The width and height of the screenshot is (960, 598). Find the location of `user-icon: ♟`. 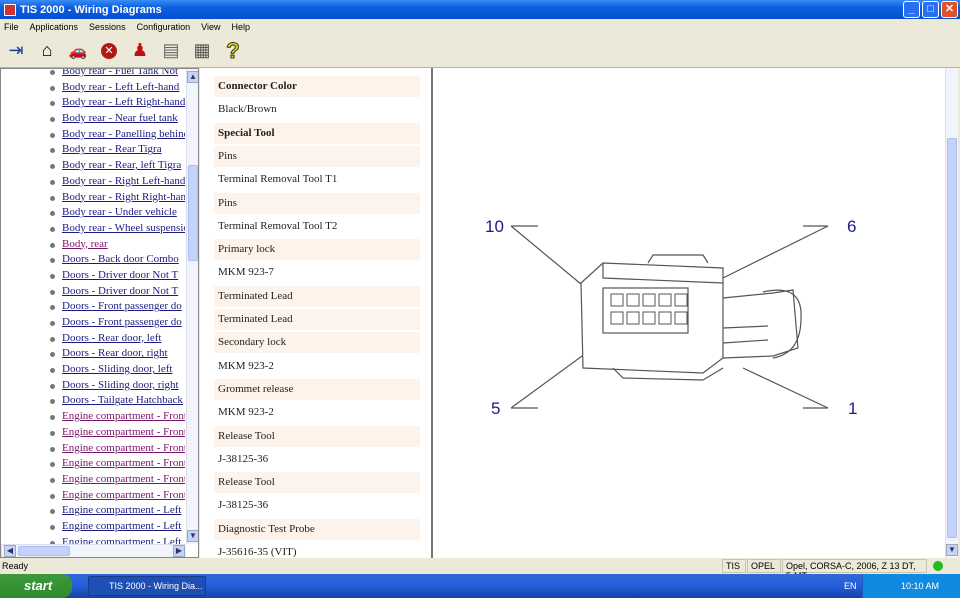

user-icon: ♟ is located at coordinates (140, 51).